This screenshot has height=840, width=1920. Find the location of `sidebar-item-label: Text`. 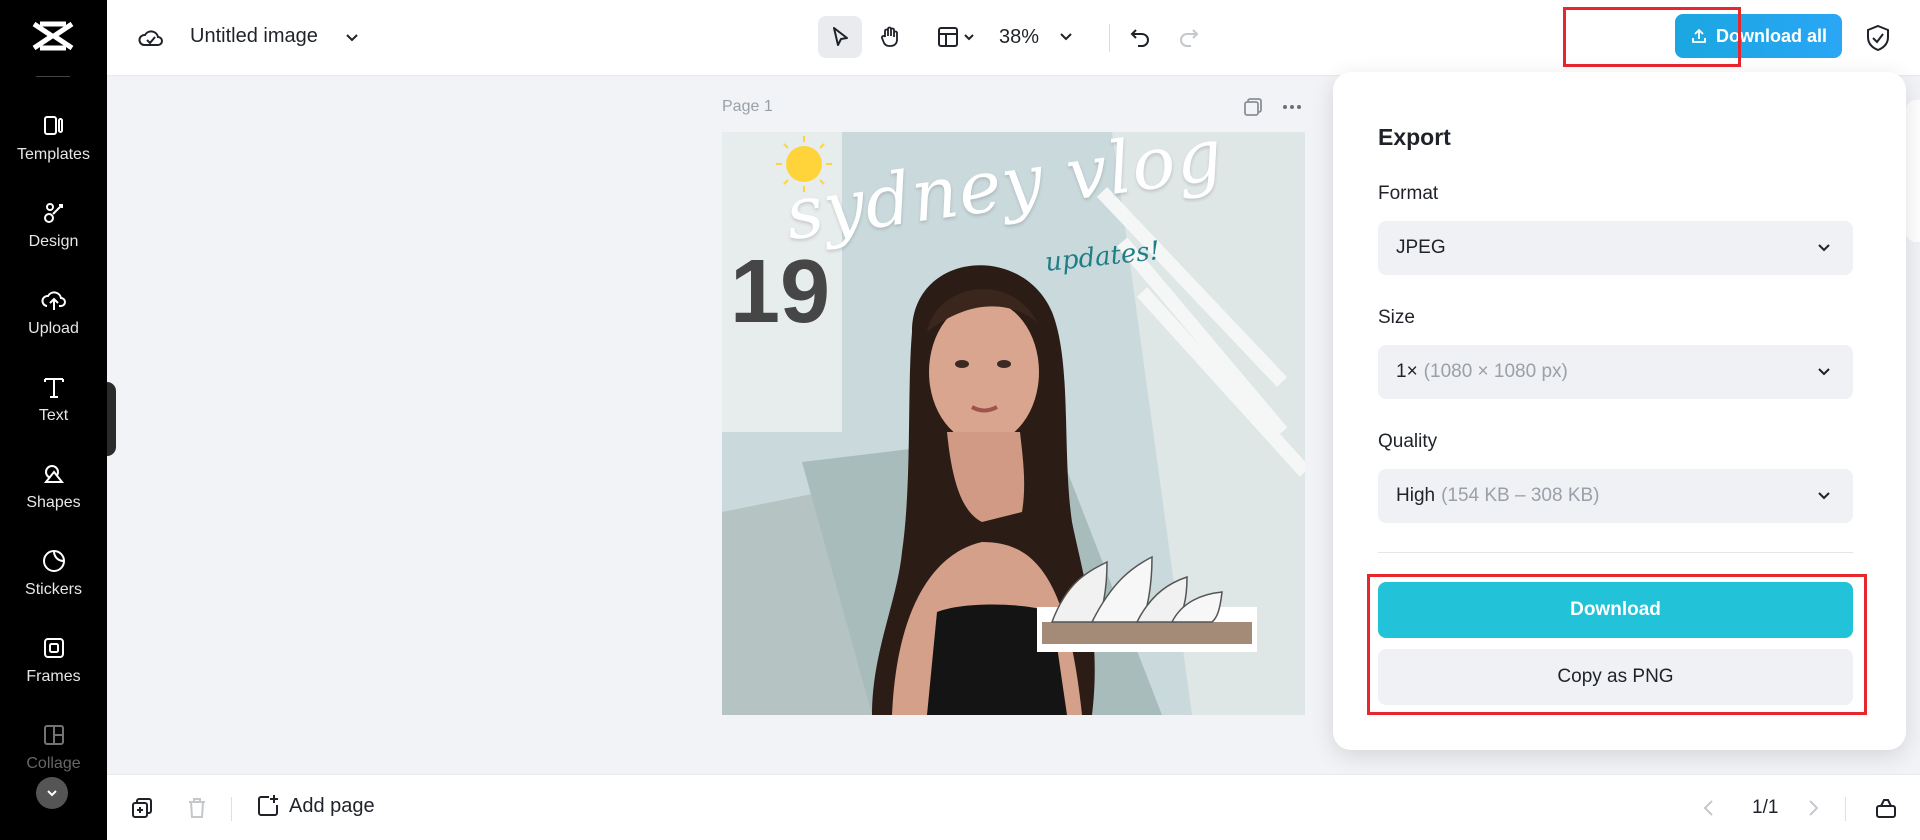

sidebar-item-label: Text is located at coordinates (53, 415).